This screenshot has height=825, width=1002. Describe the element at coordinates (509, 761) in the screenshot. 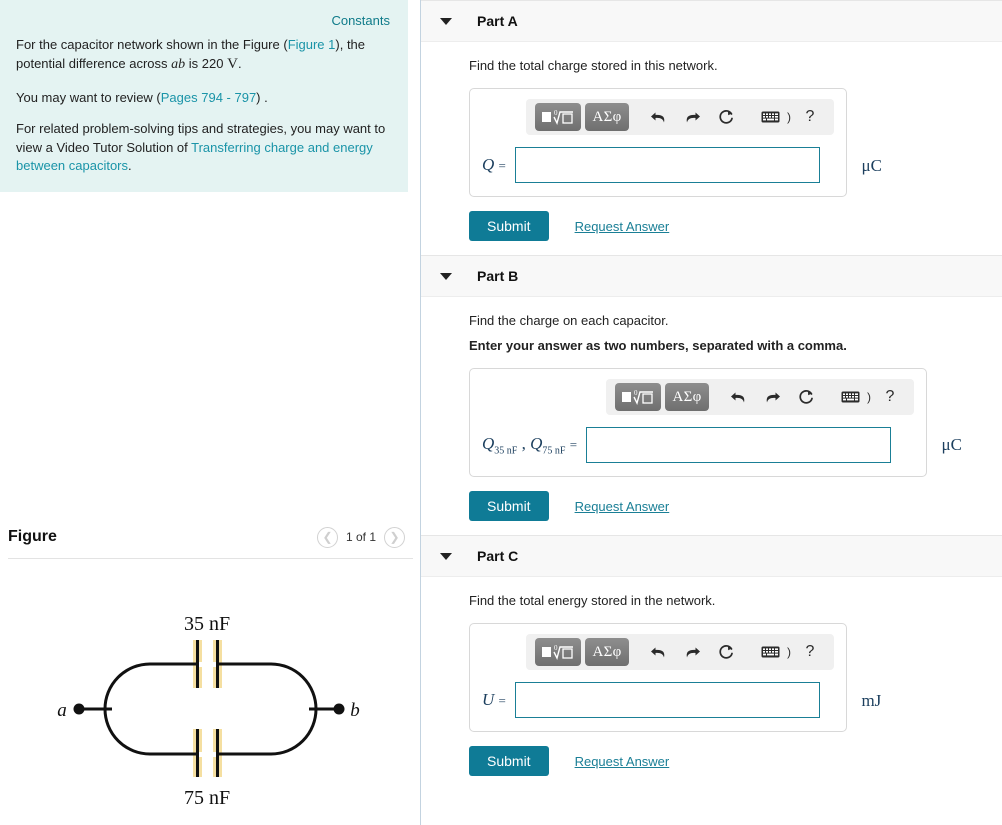

I see `part-c-submit-button: Submit` at that location.